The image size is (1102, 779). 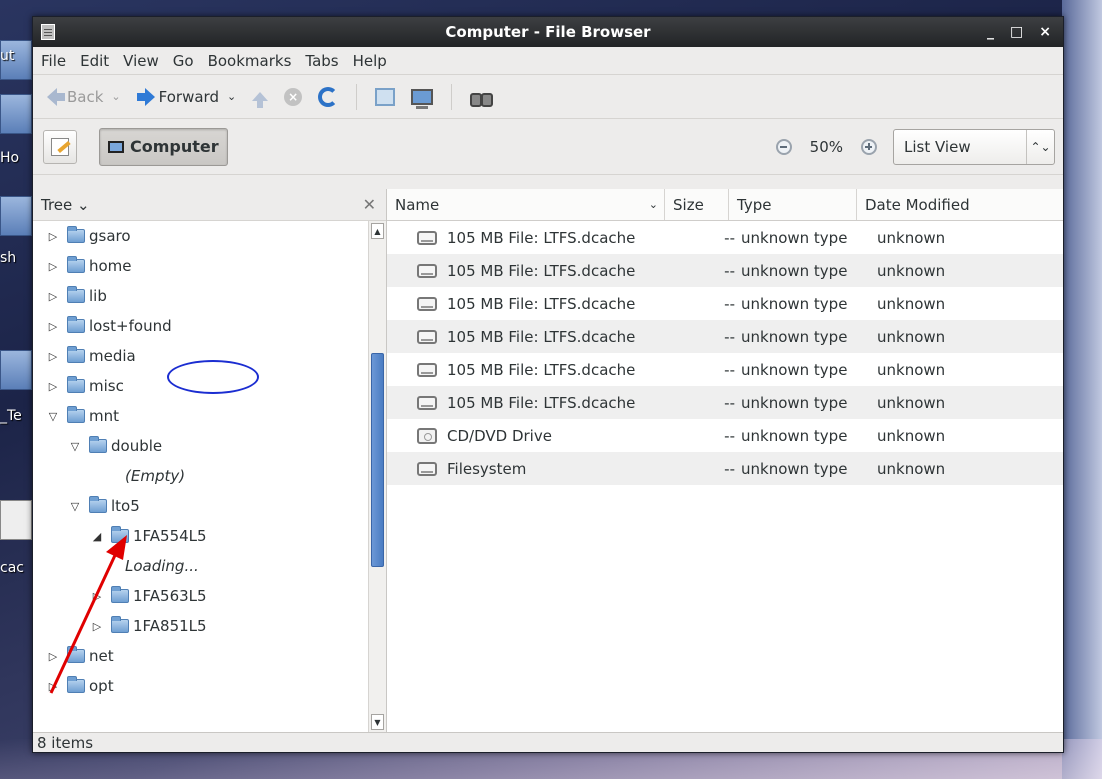 What do you see at coordinates (16, 216) in the screenshot?
I see `desktop-icon-trash` at bounding box center [16, 216].